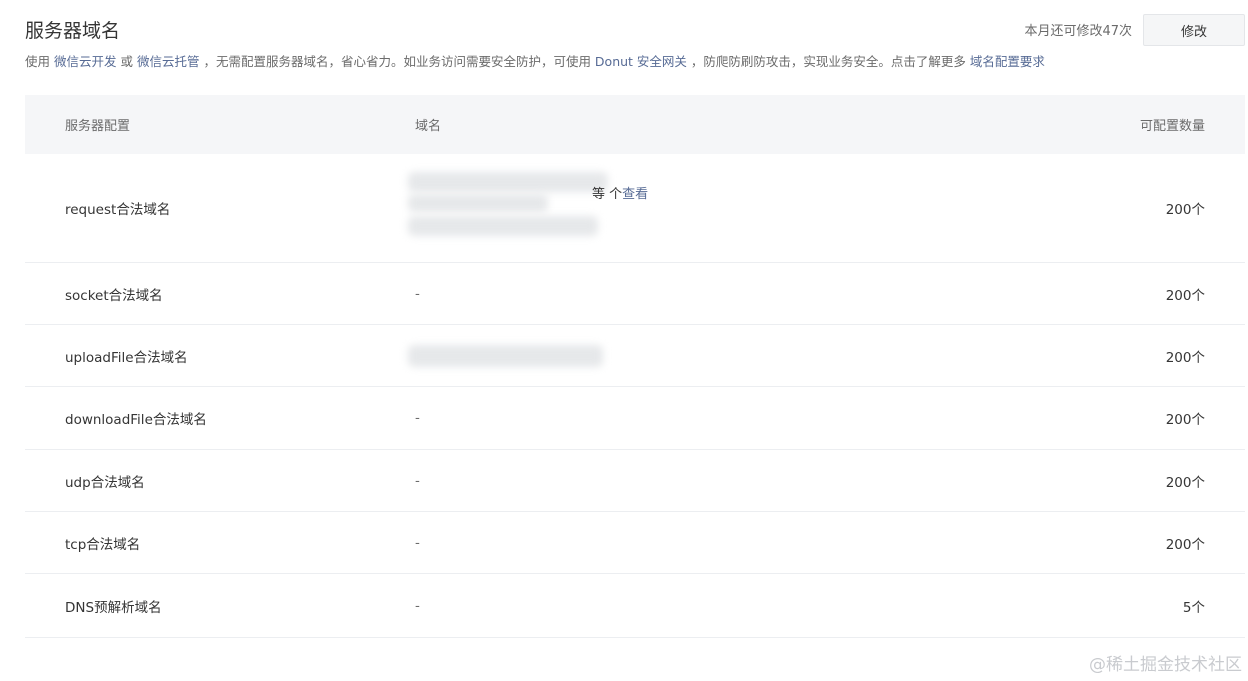 The width and height of the screenshot is (1248, 681). Describe the element at coordinates (168, 61) in the screenshot. I see `cloud-hosting-link: 微信云托管` at that location.